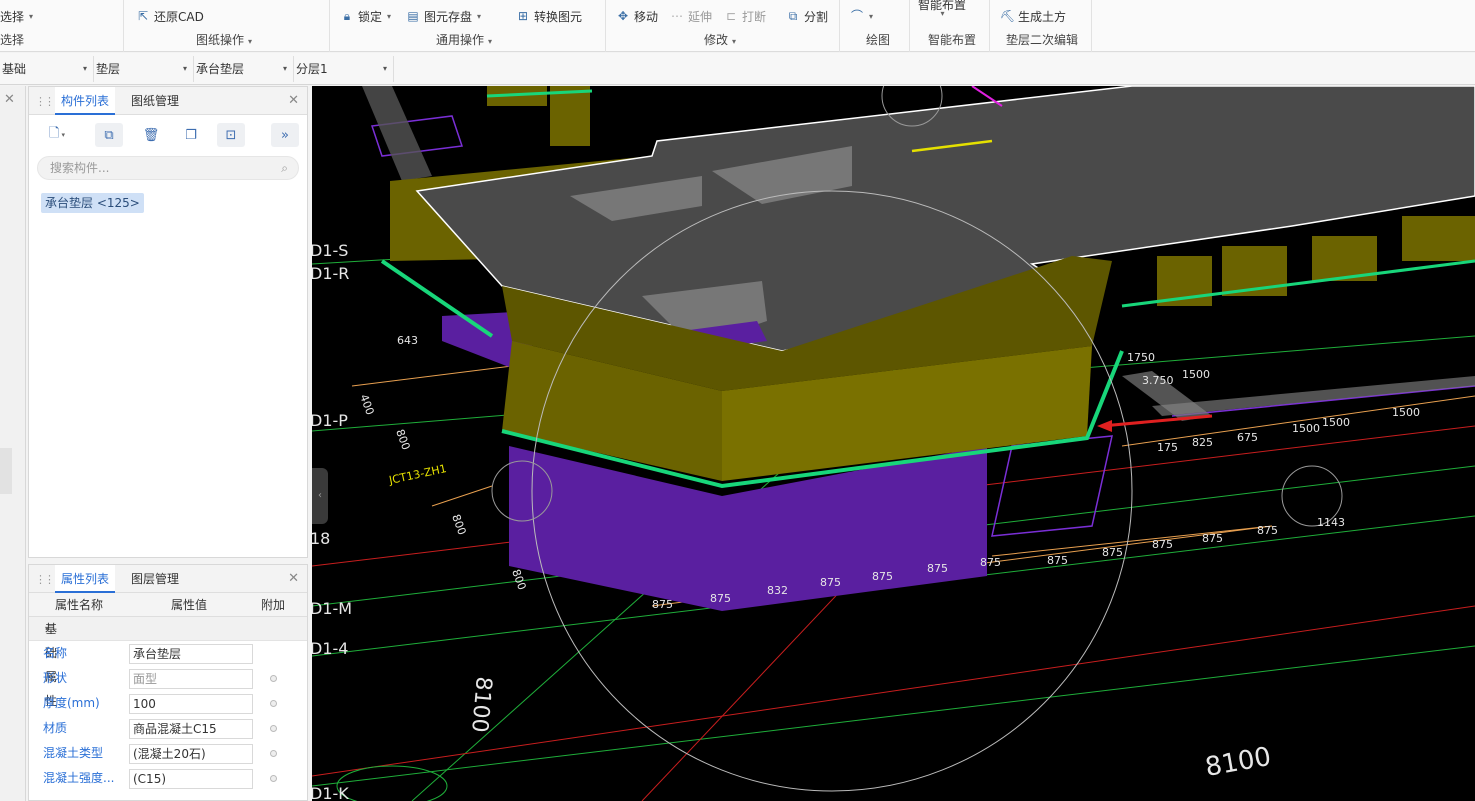  Describe the element at coordinates (691, 16) in the screenshot. I see `extend-button: ⋯ 延伸` at that location.